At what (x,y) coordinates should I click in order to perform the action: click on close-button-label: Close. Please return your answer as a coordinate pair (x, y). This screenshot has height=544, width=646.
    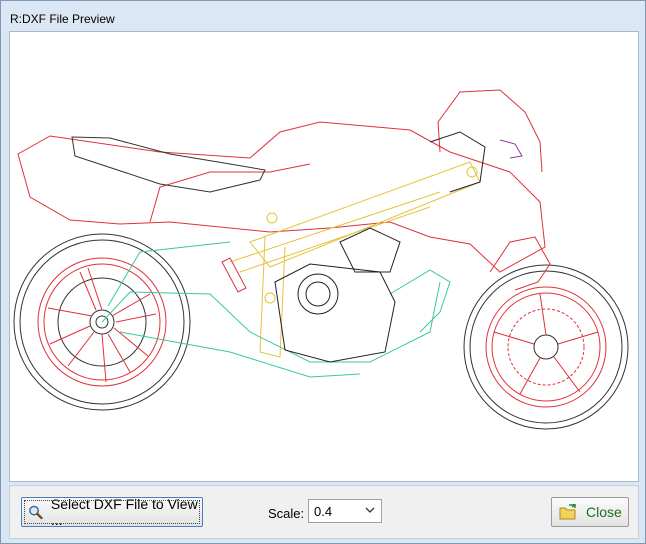
    Looking at the image, I should click on (604, 512).